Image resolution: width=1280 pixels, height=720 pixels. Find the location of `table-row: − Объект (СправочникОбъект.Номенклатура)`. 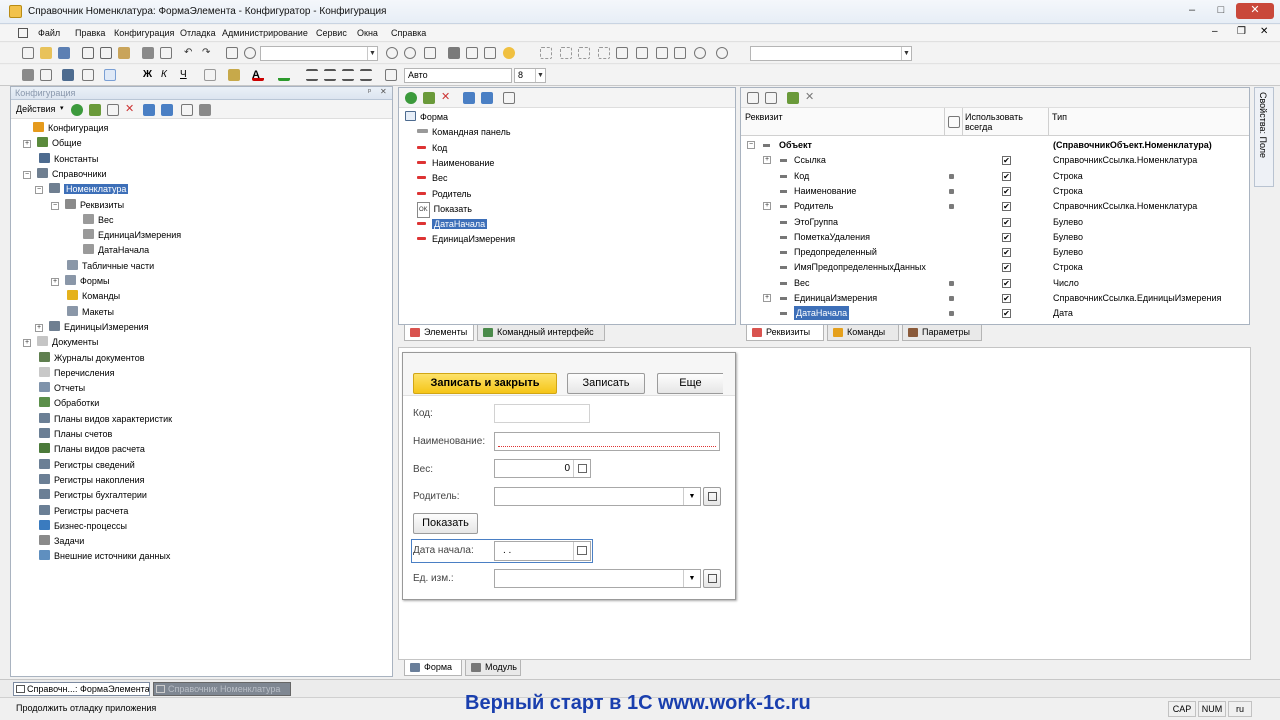

table-row: − Объект (СправочникОбъект.Номенклатура) is located at coordinates (996, 145).